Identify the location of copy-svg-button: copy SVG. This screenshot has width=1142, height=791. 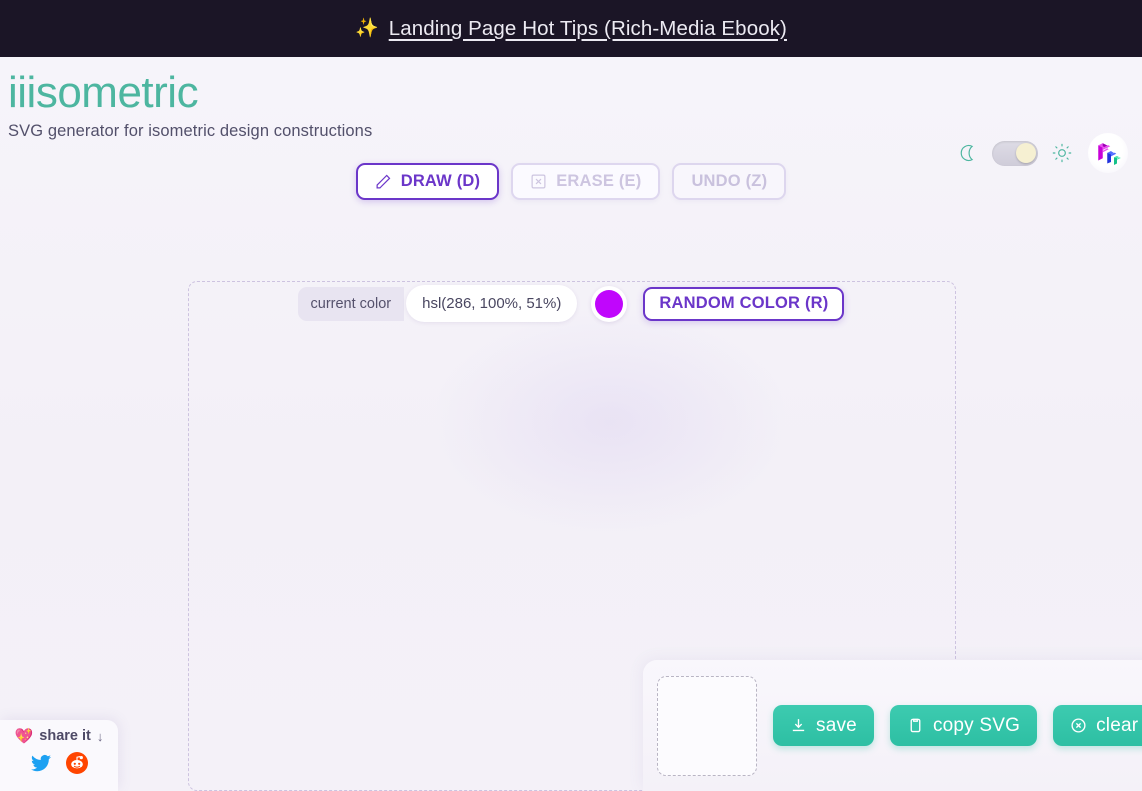
(963, 725).